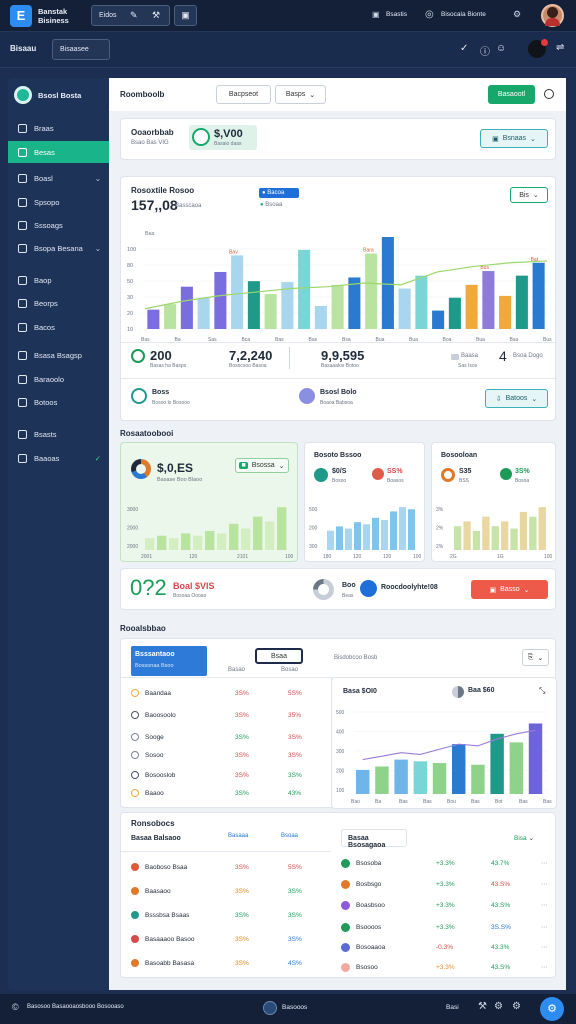 The height and width of the screenshot is (1024, 576). I want to click on sidebar-item-label: Boasl, so click(43, 178).